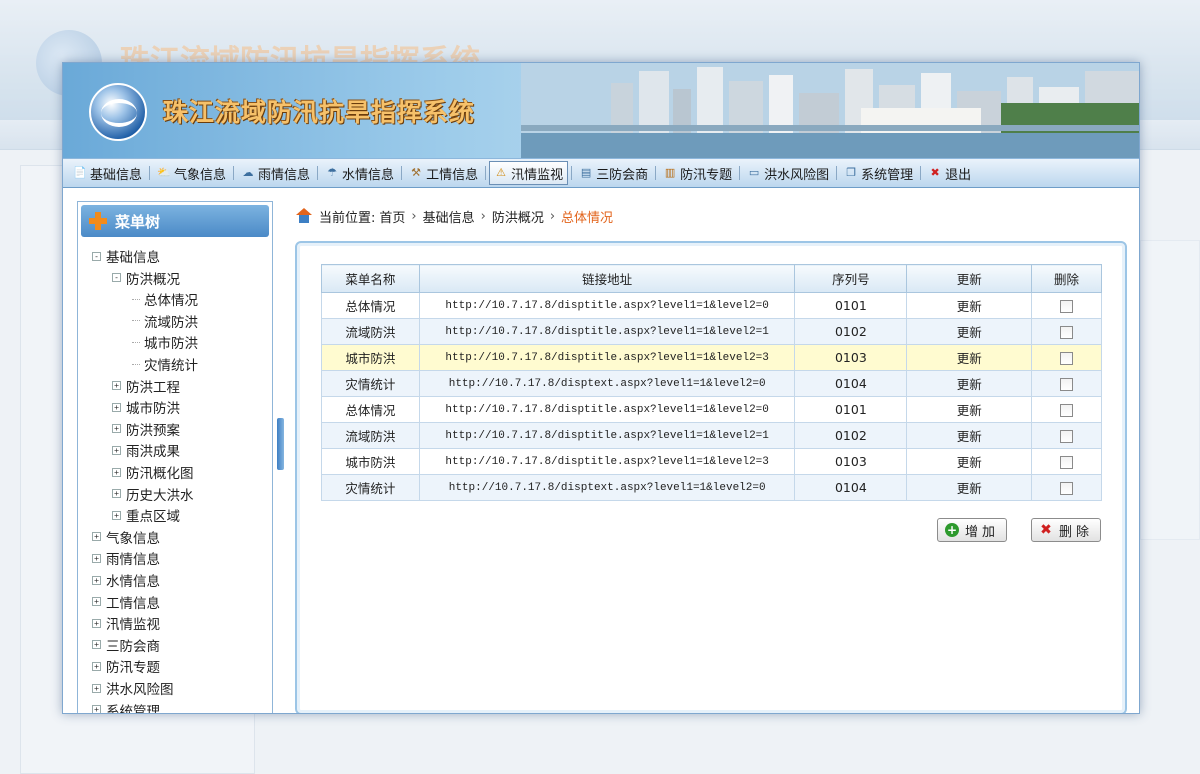 This screenshot has width=1200, height=774. I want to click on nav-item-10: ✖ 退出, so click(949, 173).